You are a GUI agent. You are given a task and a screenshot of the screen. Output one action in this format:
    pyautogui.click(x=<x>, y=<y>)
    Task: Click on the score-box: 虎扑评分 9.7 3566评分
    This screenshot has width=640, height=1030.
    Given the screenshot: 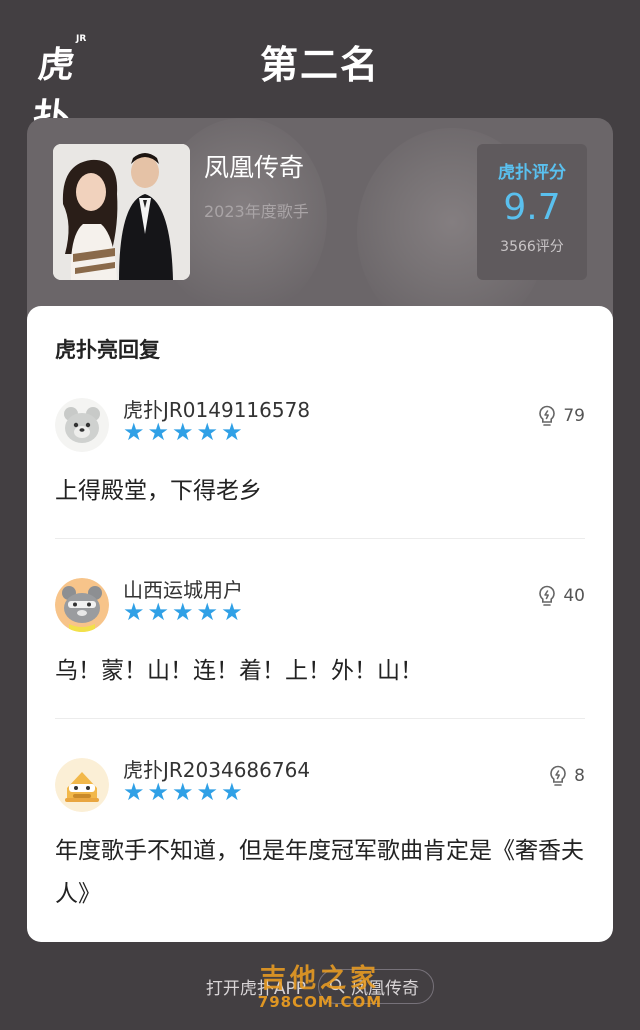 What is the action you would take?
    pyautogui.click(x=532, y=212)
    